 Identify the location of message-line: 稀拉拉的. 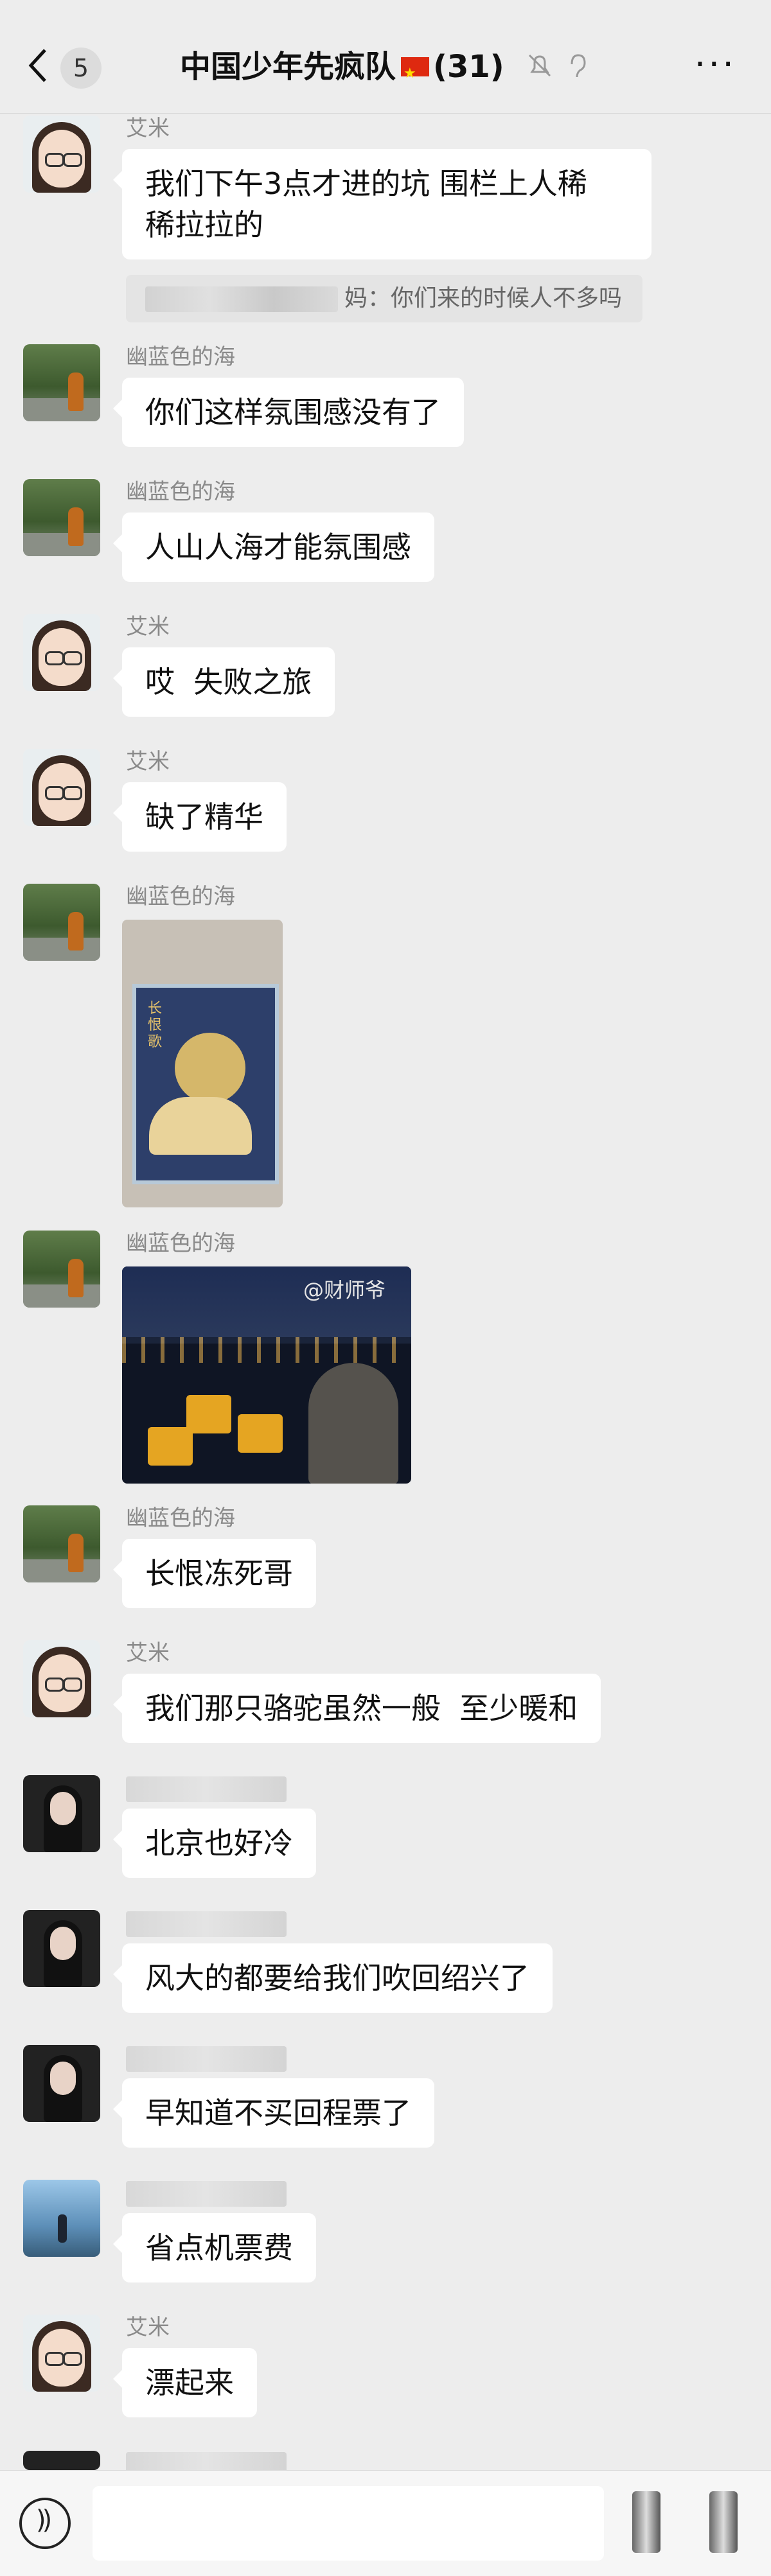
(204, 225).